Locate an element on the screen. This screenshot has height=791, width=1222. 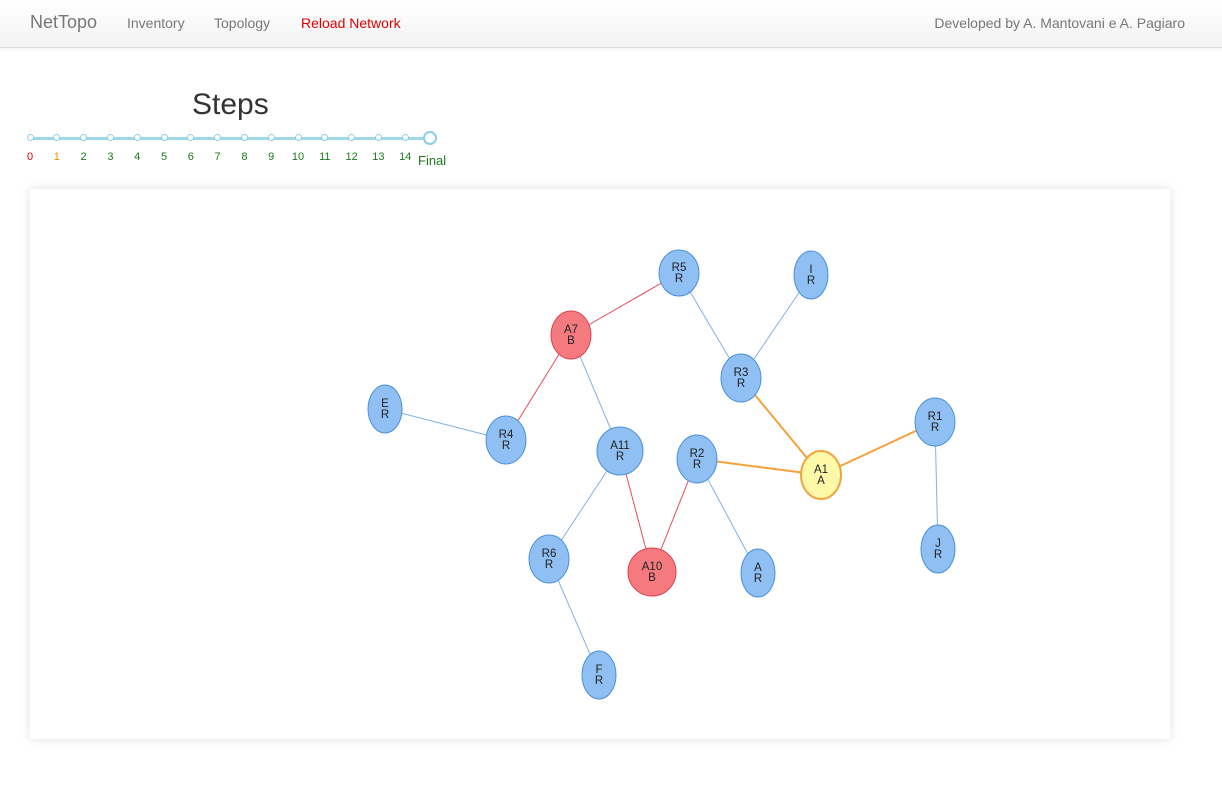
node-J: JR is located at coordinates (938, 549).